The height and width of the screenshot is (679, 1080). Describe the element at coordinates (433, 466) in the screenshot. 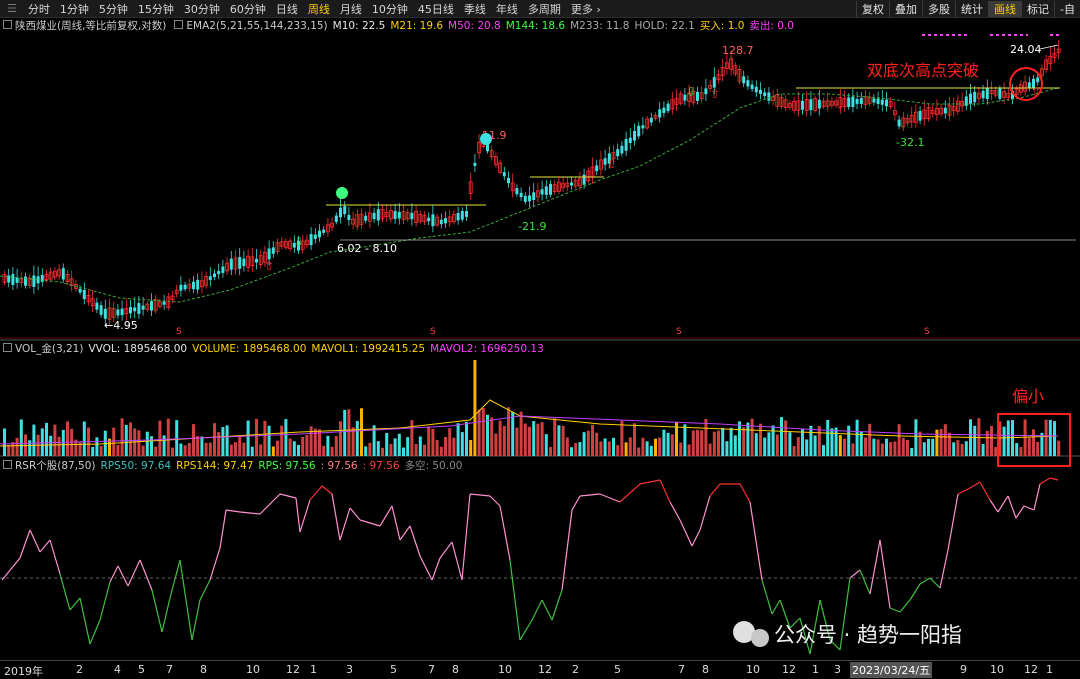

I see `indicator-value: 多空: 50.00` at that location.